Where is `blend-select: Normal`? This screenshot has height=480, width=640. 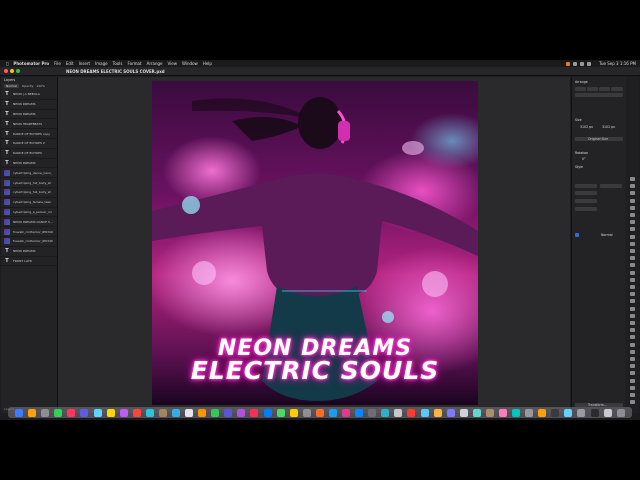 blend-select: Normal is located at coordinates (607, 235).